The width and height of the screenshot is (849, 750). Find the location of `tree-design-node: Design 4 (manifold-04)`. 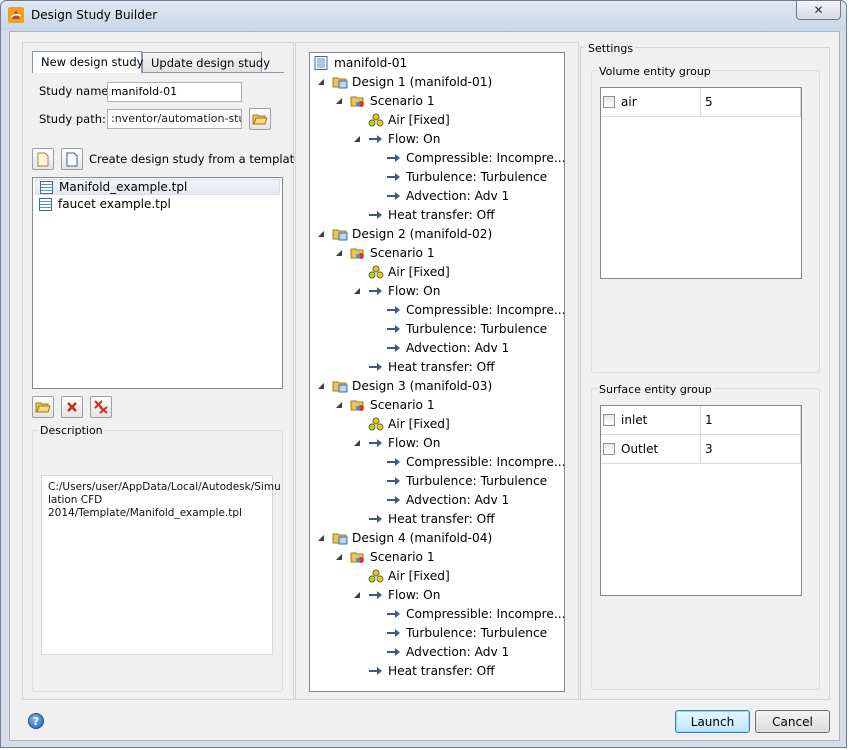

tree-design-node: Design 4 (manifold-04) is located at coordinates (412, 538).